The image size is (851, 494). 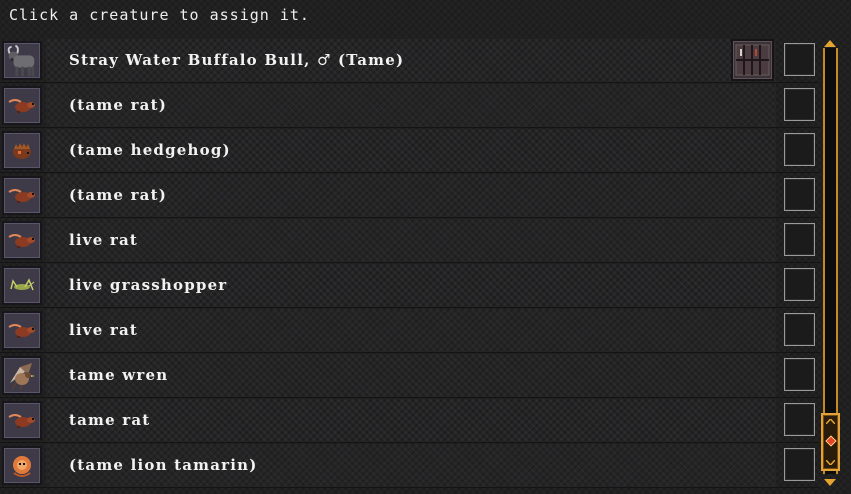 I want to click on scroll-thumb, so click(x=830, y=442).